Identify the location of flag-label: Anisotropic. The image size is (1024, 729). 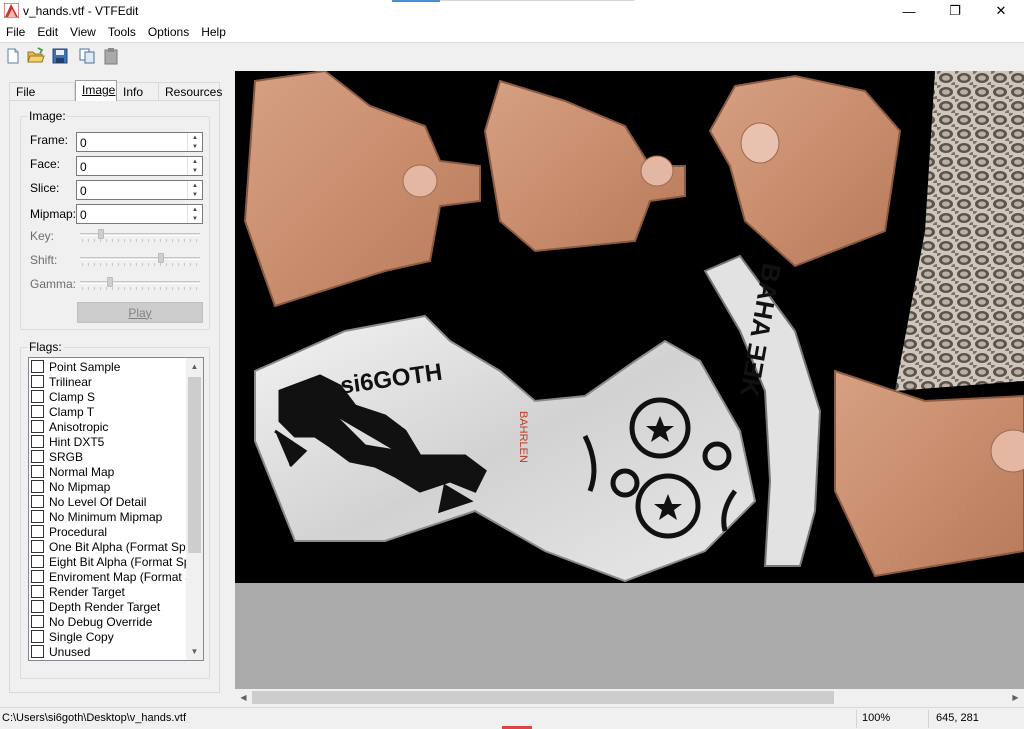
(79, 426).